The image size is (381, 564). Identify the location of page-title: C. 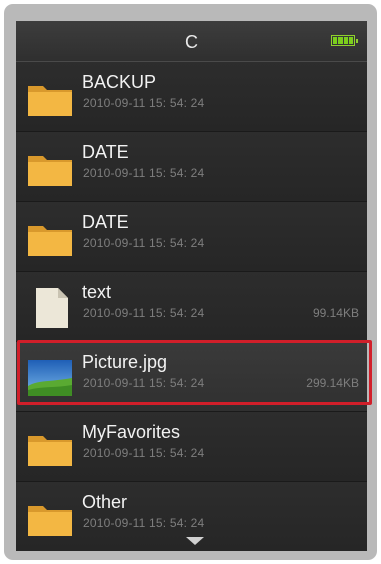
(191, 42).